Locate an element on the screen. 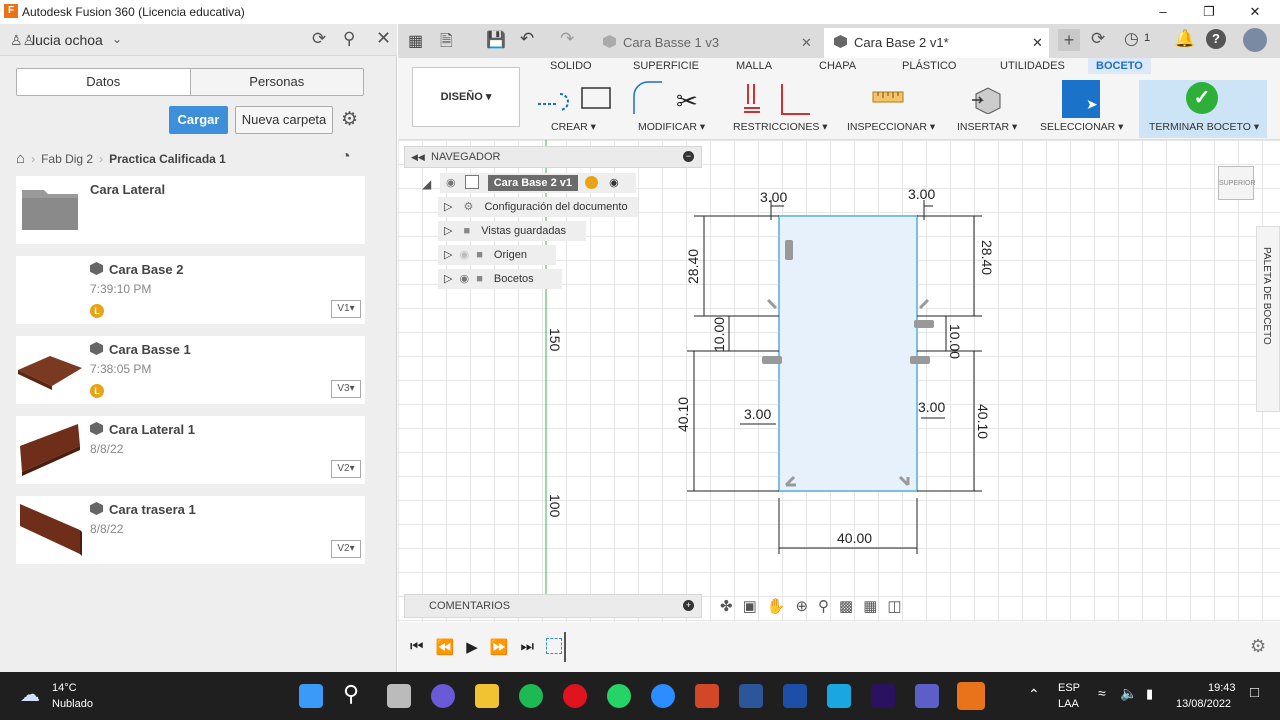 The width and height of the screenshot is (1280, 720). list-item: Cara Base 2 7:39:10 PM L V1▾ is located at coordinates (190, 290).